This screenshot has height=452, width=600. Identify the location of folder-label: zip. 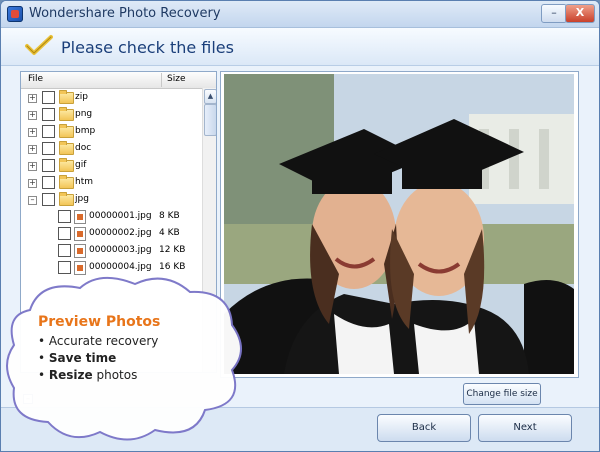
(81, 97).